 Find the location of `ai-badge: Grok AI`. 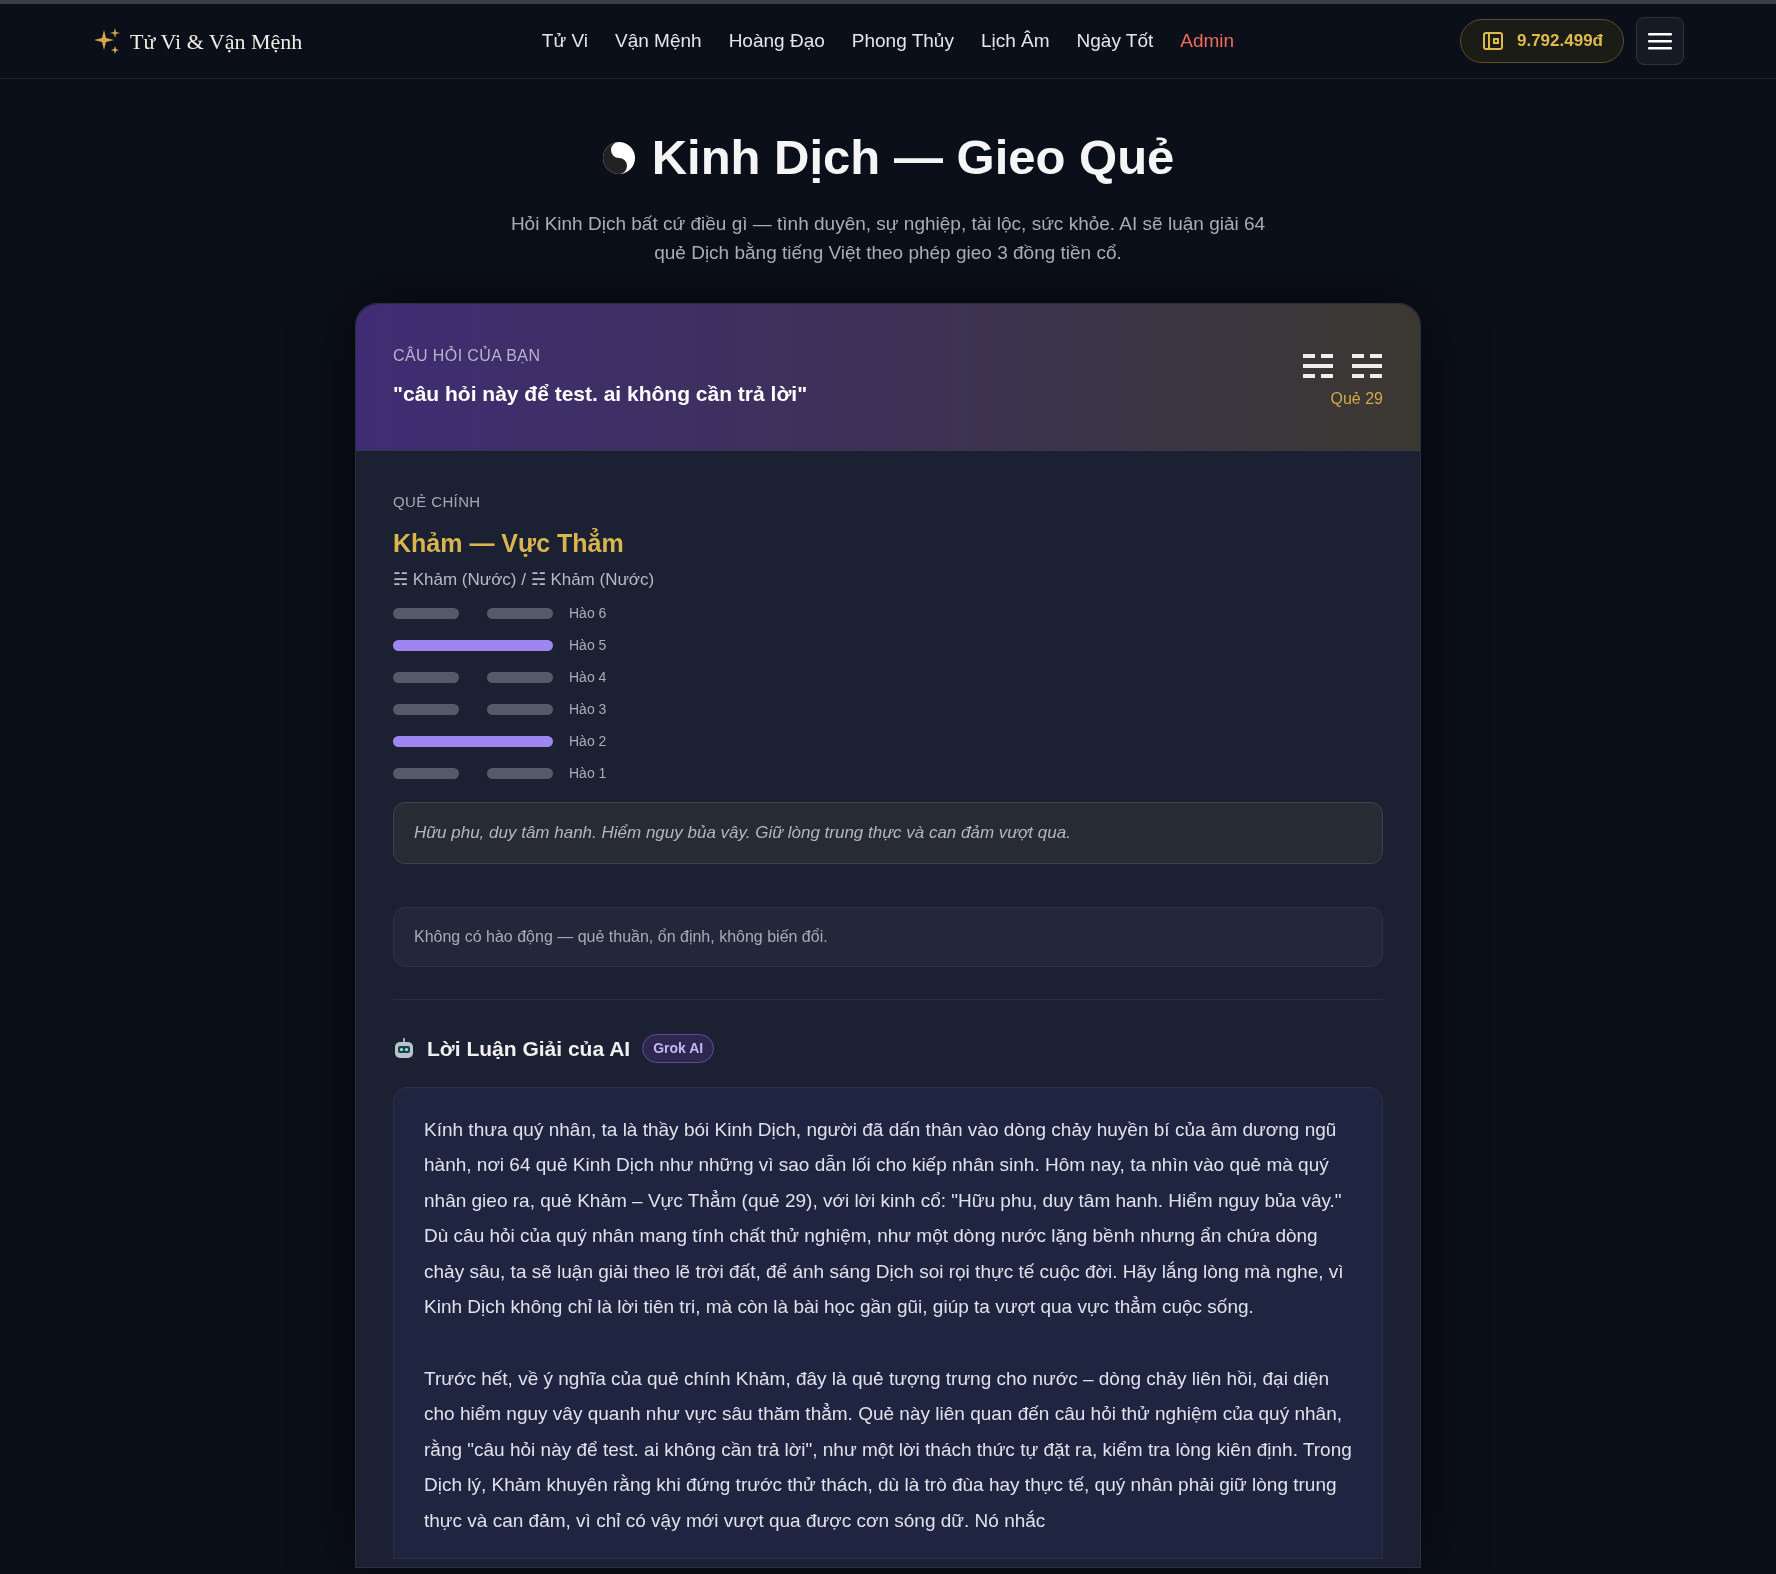

ai-badge: Grok AI is located at coordinates (678, 1049).